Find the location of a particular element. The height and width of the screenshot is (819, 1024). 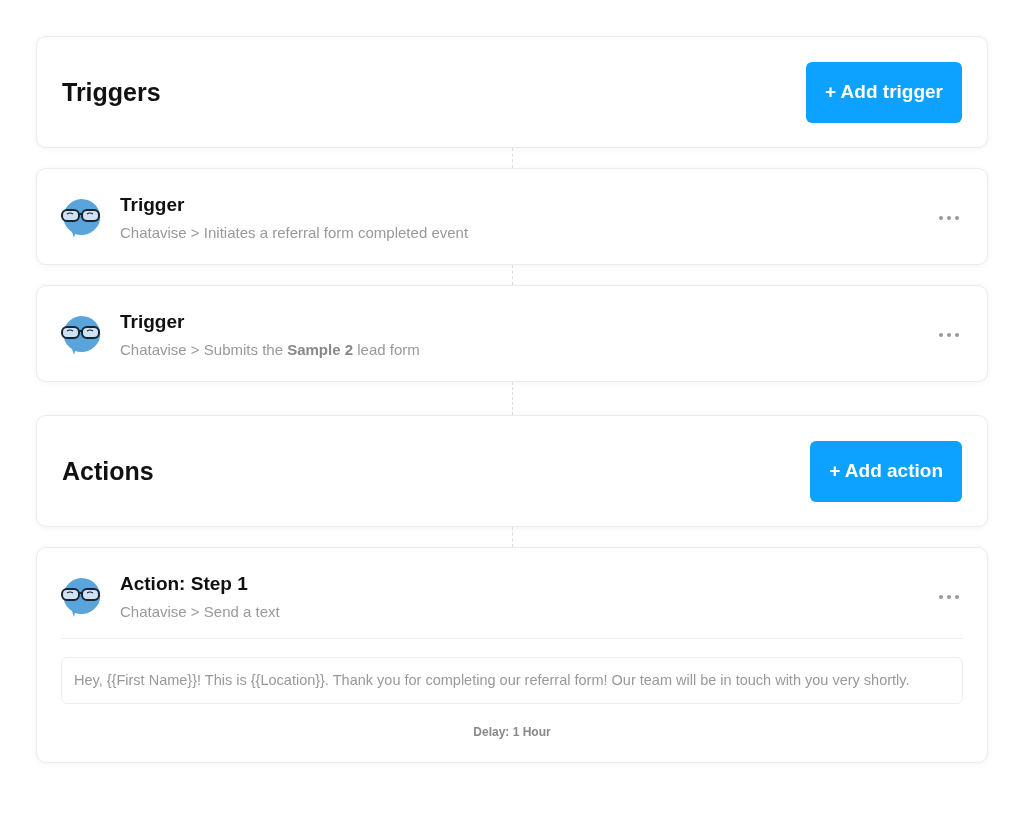

step-description: Chatavise > Send a text is located at coordinates (200, 611).